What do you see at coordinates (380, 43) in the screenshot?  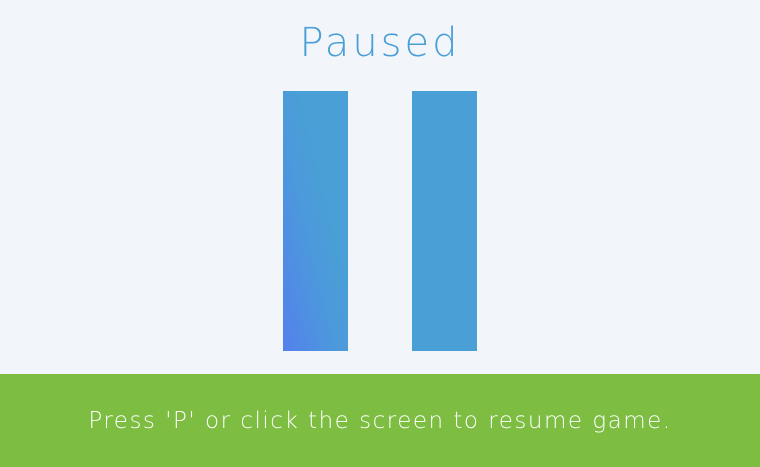 I see `paused-title: Paused` at bounding box center [380, 43].